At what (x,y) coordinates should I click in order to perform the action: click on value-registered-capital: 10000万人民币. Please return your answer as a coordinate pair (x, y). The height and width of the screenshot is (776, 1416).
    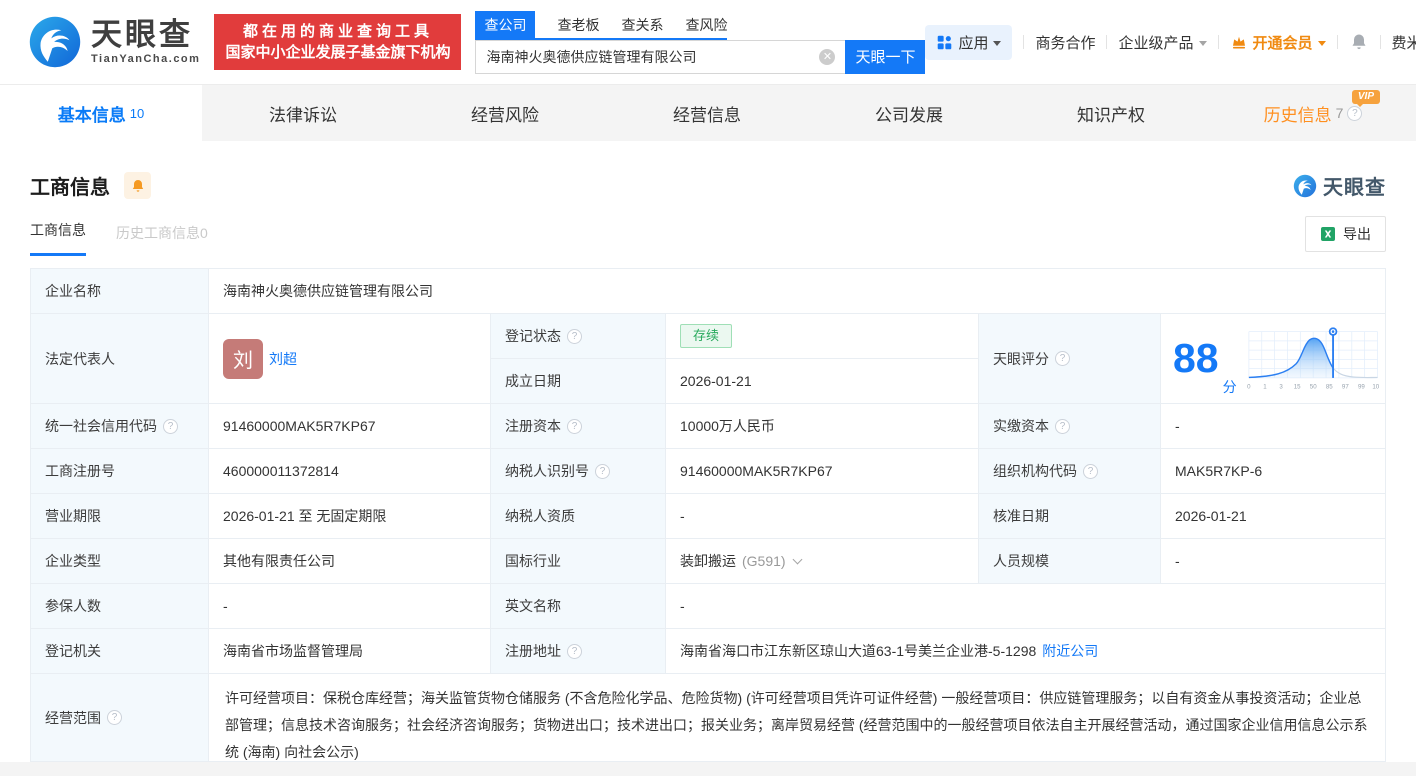
    Looking at the image, I should click on (822, 426).